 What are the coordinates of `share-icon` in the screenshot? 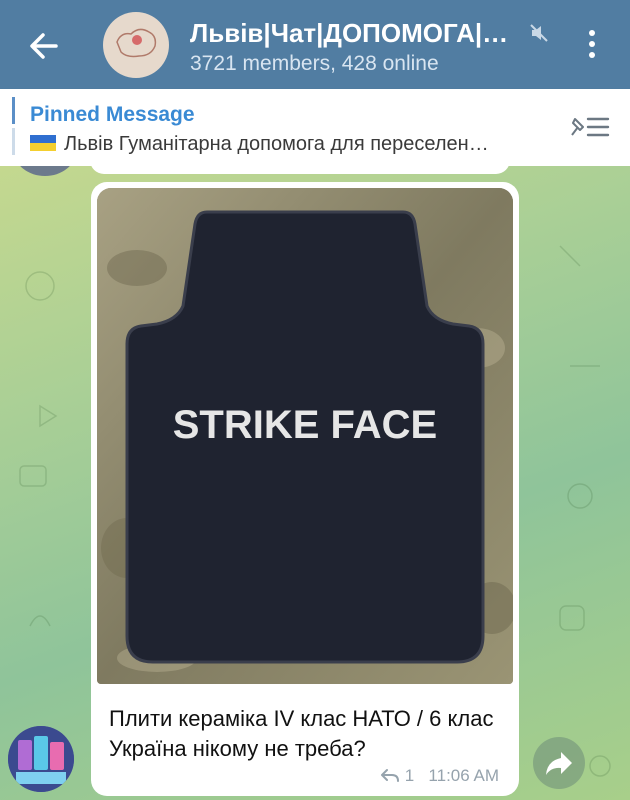 It's located at (559, 763).